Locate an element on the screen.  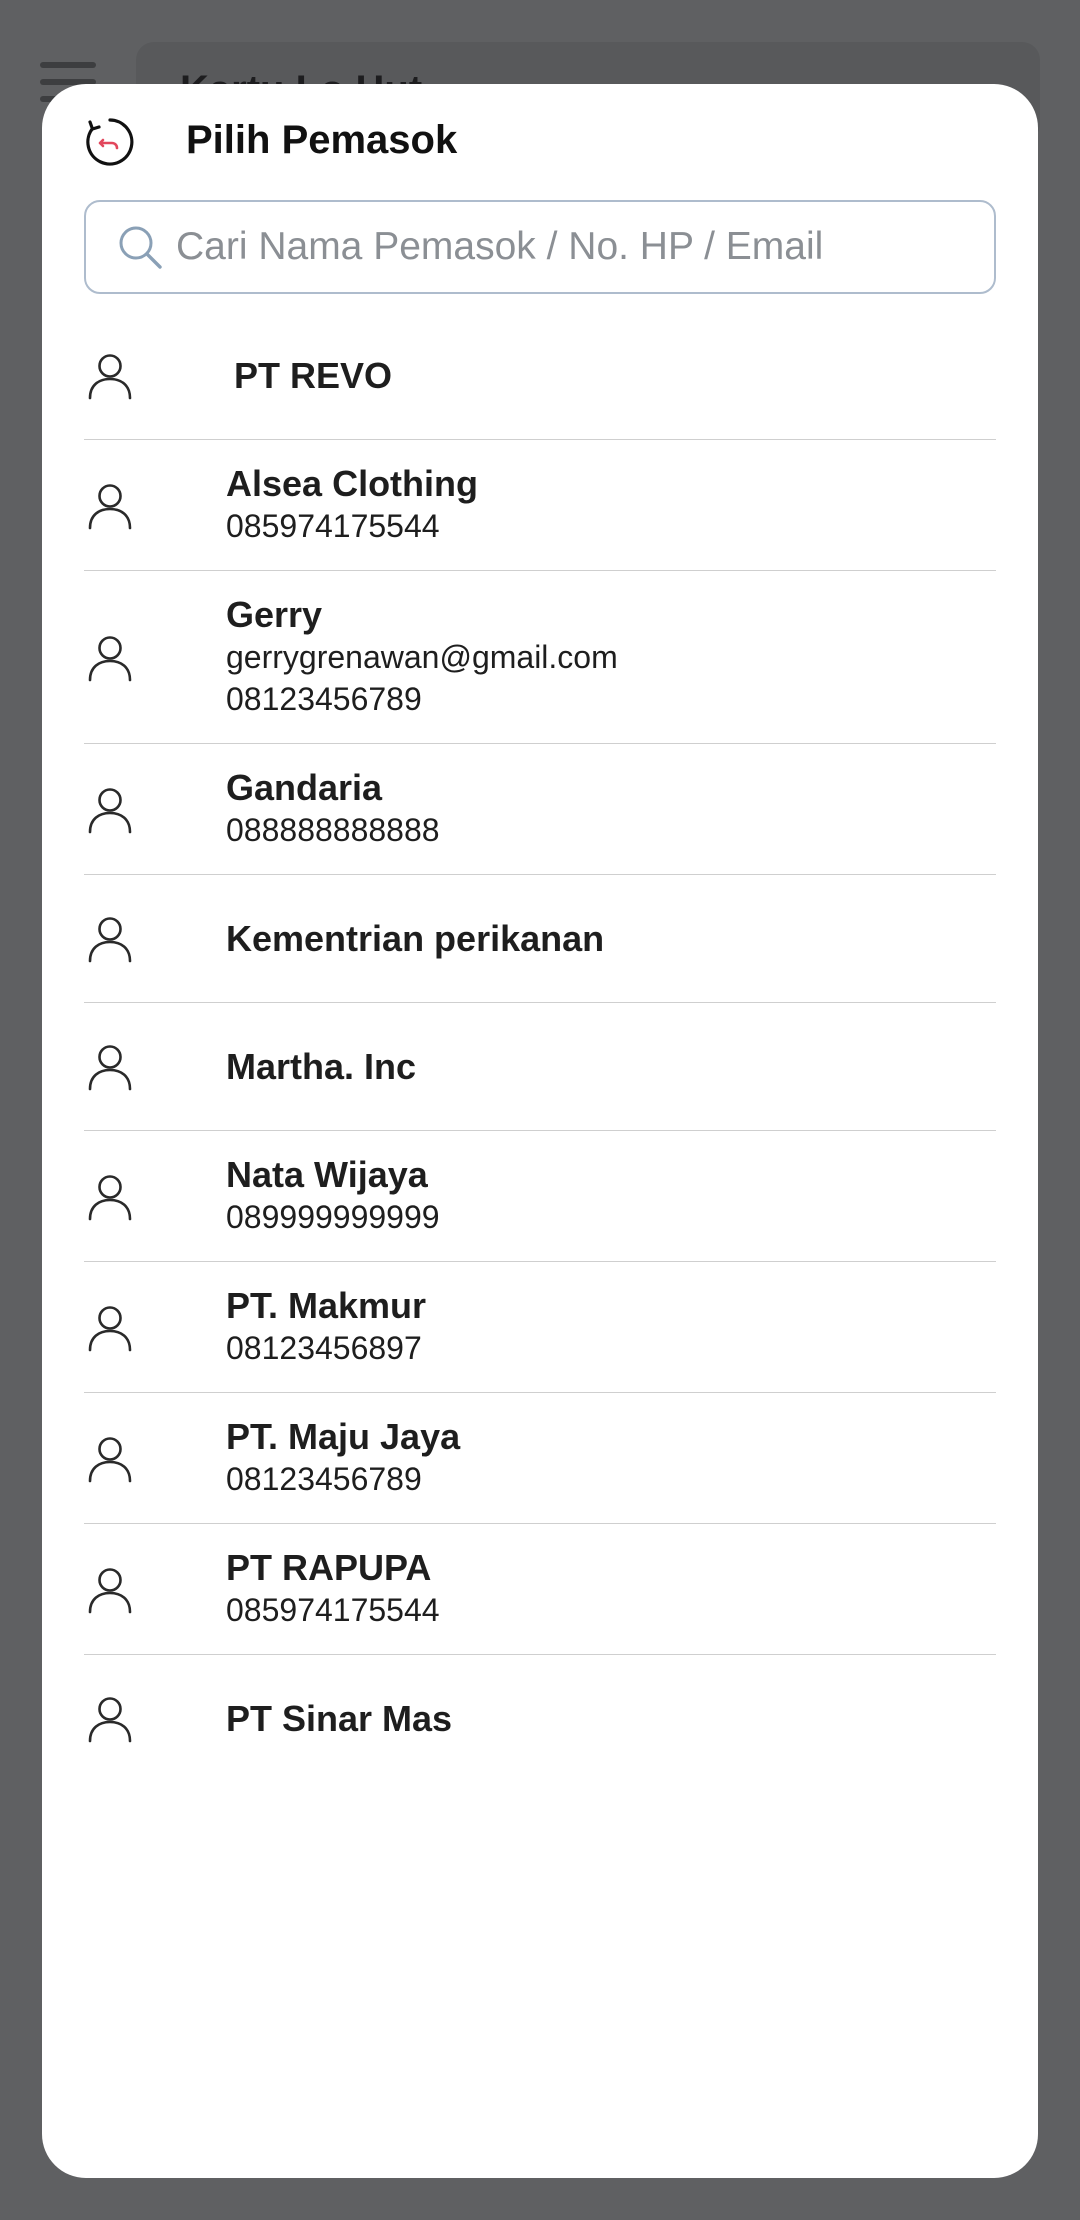
back-button is located at coordinates (110, 142).